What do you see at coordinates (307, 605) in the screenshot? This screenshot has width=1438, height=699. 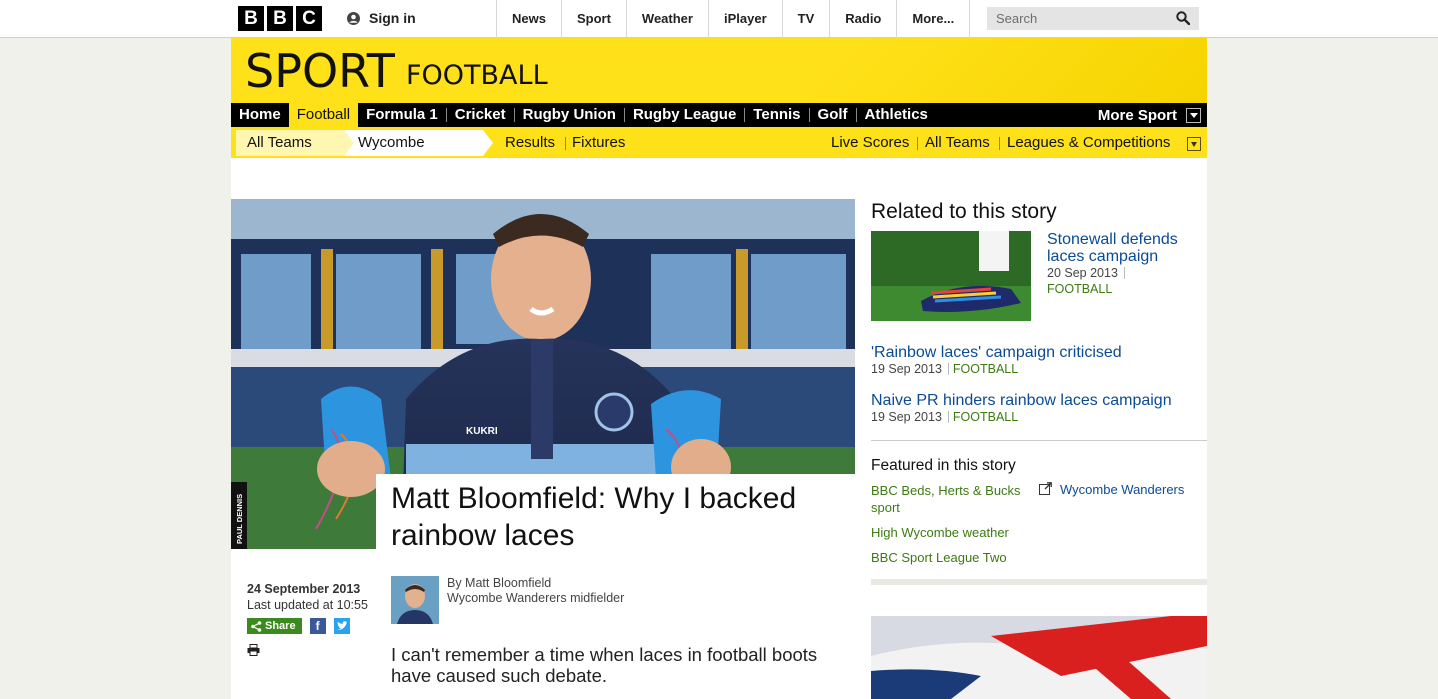 I see `last-updated: Last updated at 10:55` at bounding box center [307, 605].